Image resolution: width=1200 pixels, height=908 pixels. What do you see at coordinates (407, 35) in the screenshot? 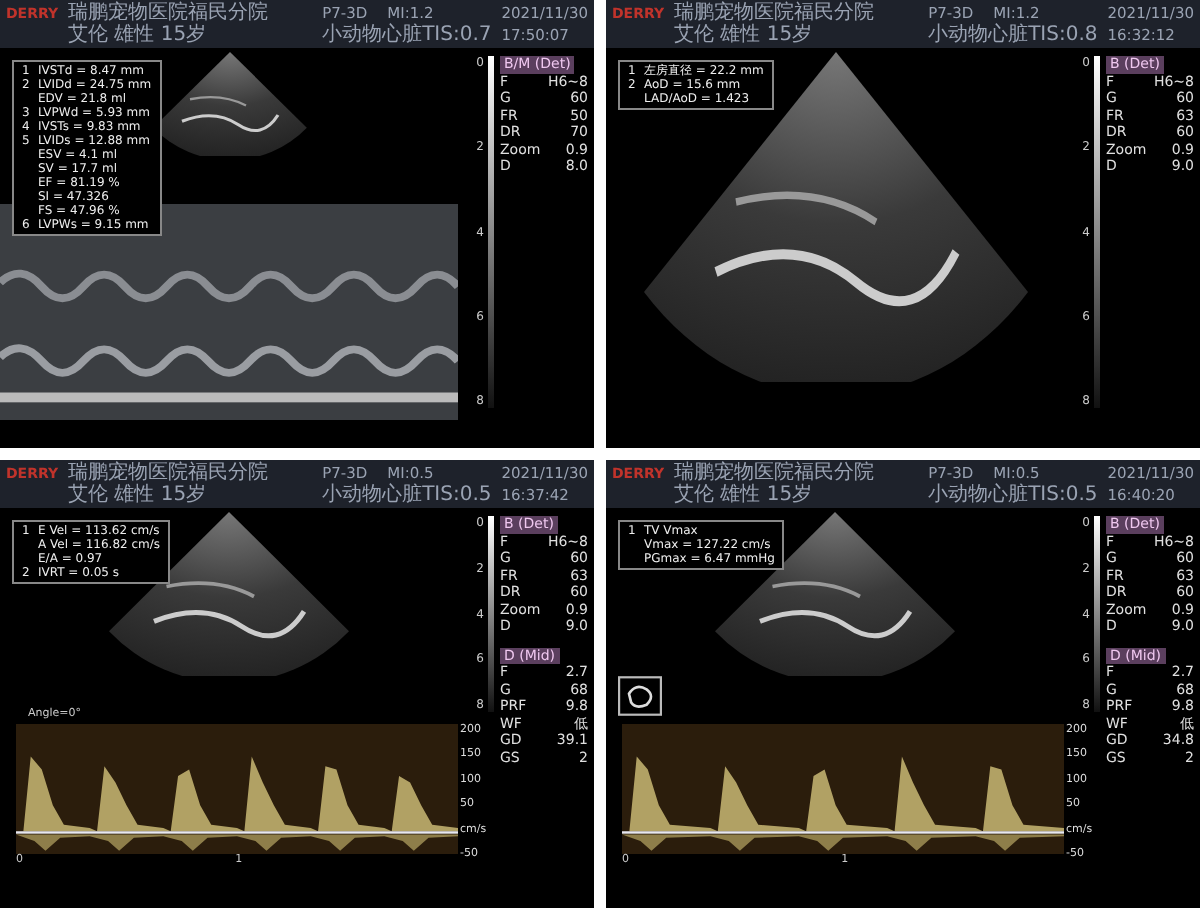
I see `preset-label: 小动物心脏TIS:0.7` at bounding box center [407, 35].